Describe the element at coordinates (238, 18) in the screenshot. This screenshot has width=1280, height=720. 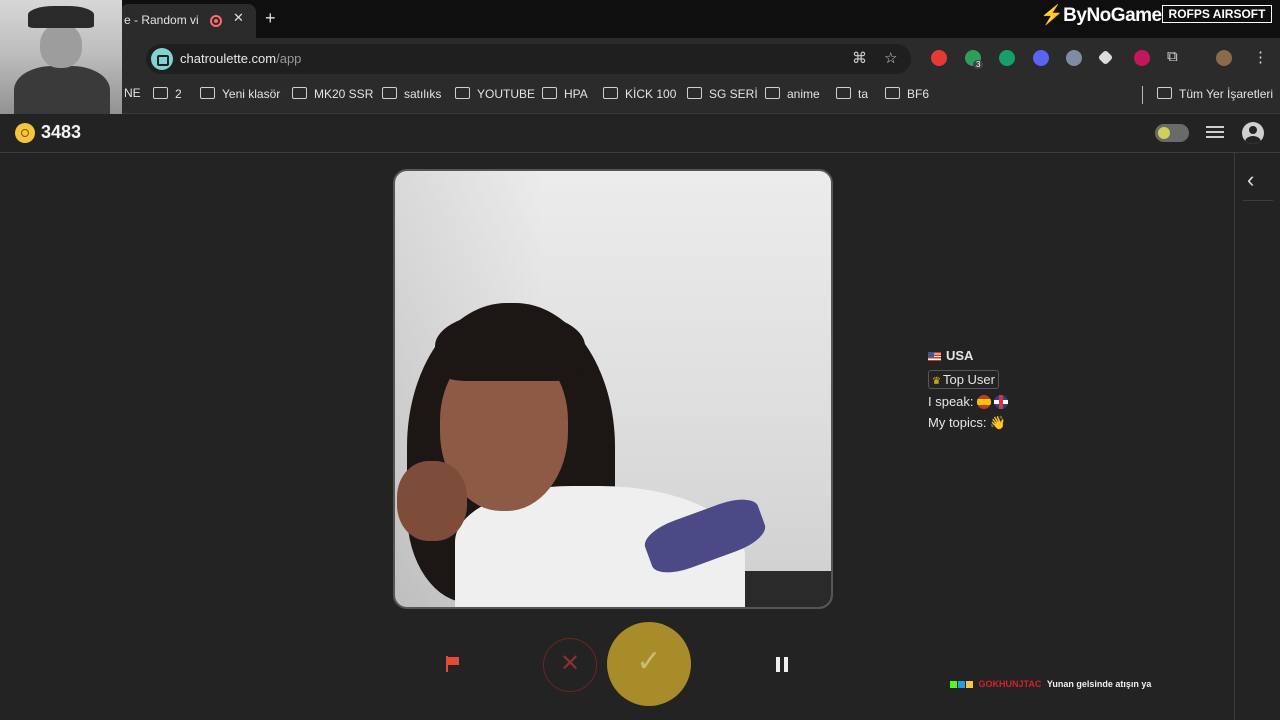
I see `tab-close-button: ✕` at that location.